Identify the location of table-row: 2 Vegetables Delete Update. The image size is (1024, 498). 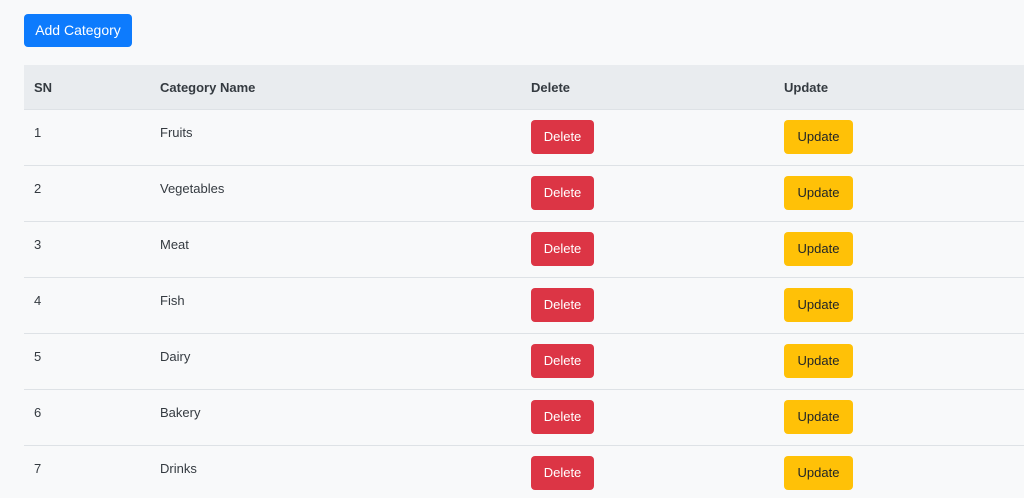
(524, 193).